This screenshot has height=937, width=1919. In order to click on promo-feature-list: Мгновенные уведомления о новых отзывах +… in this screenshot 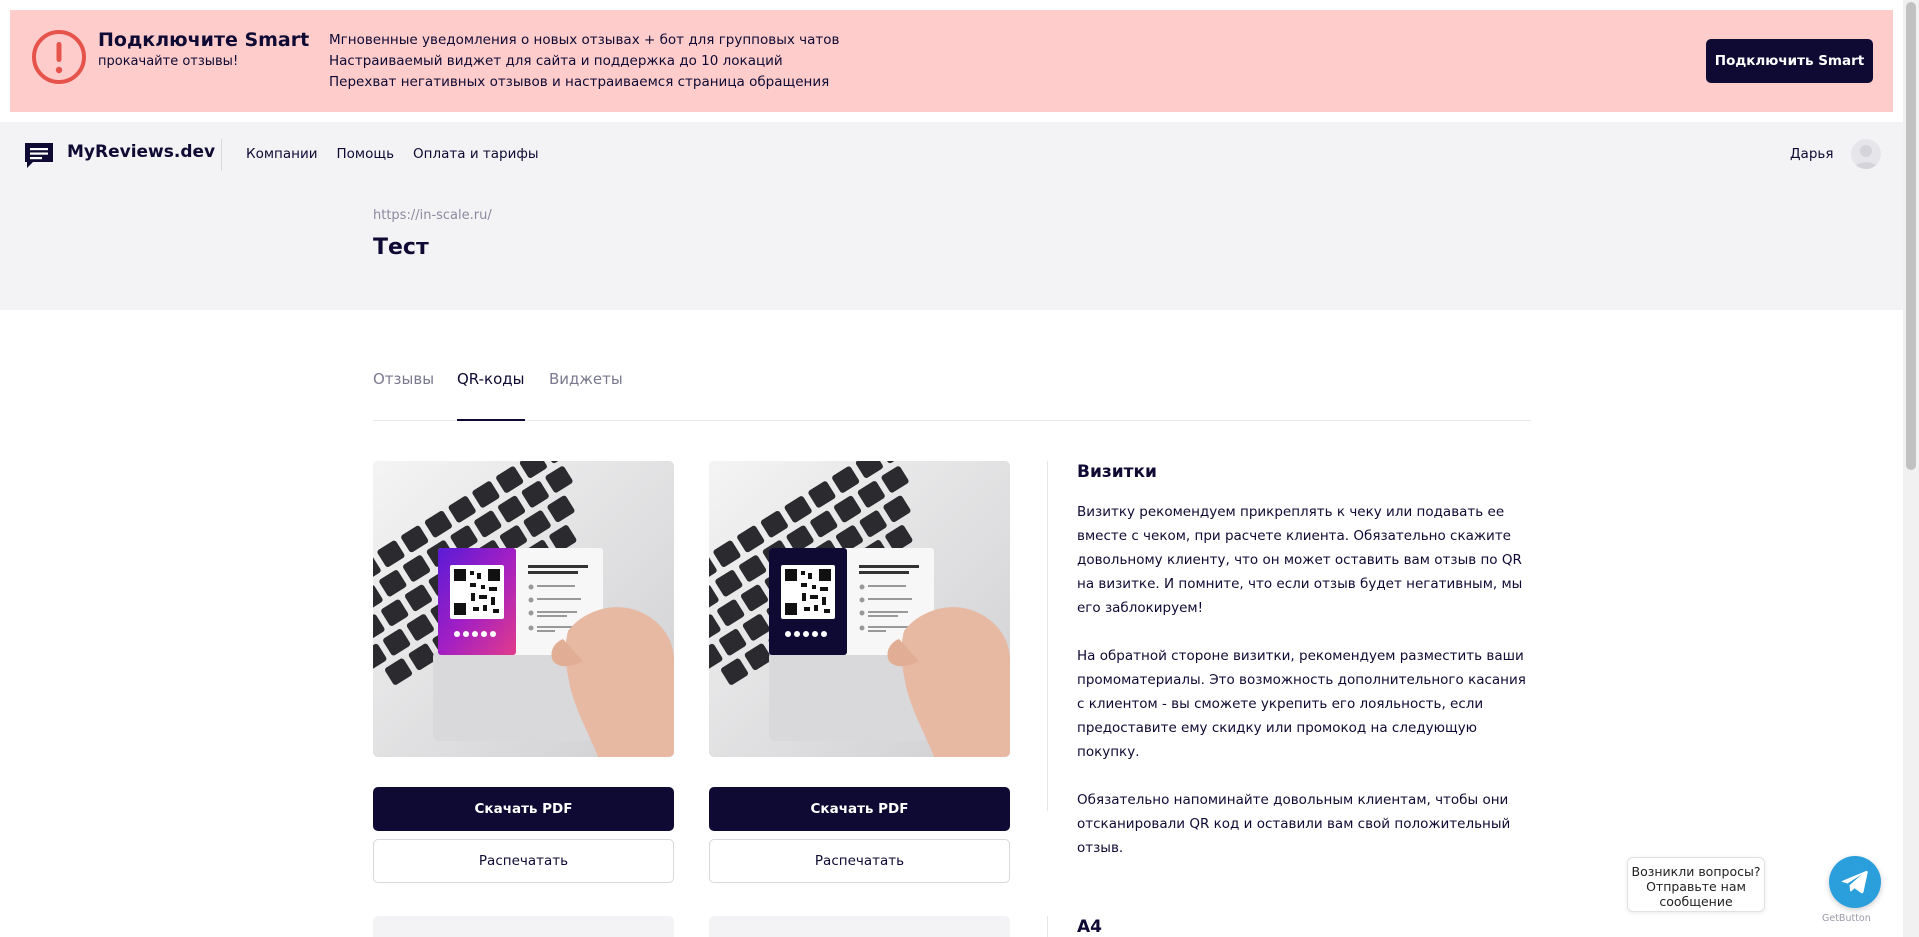, I will do `click(584, 61)`.